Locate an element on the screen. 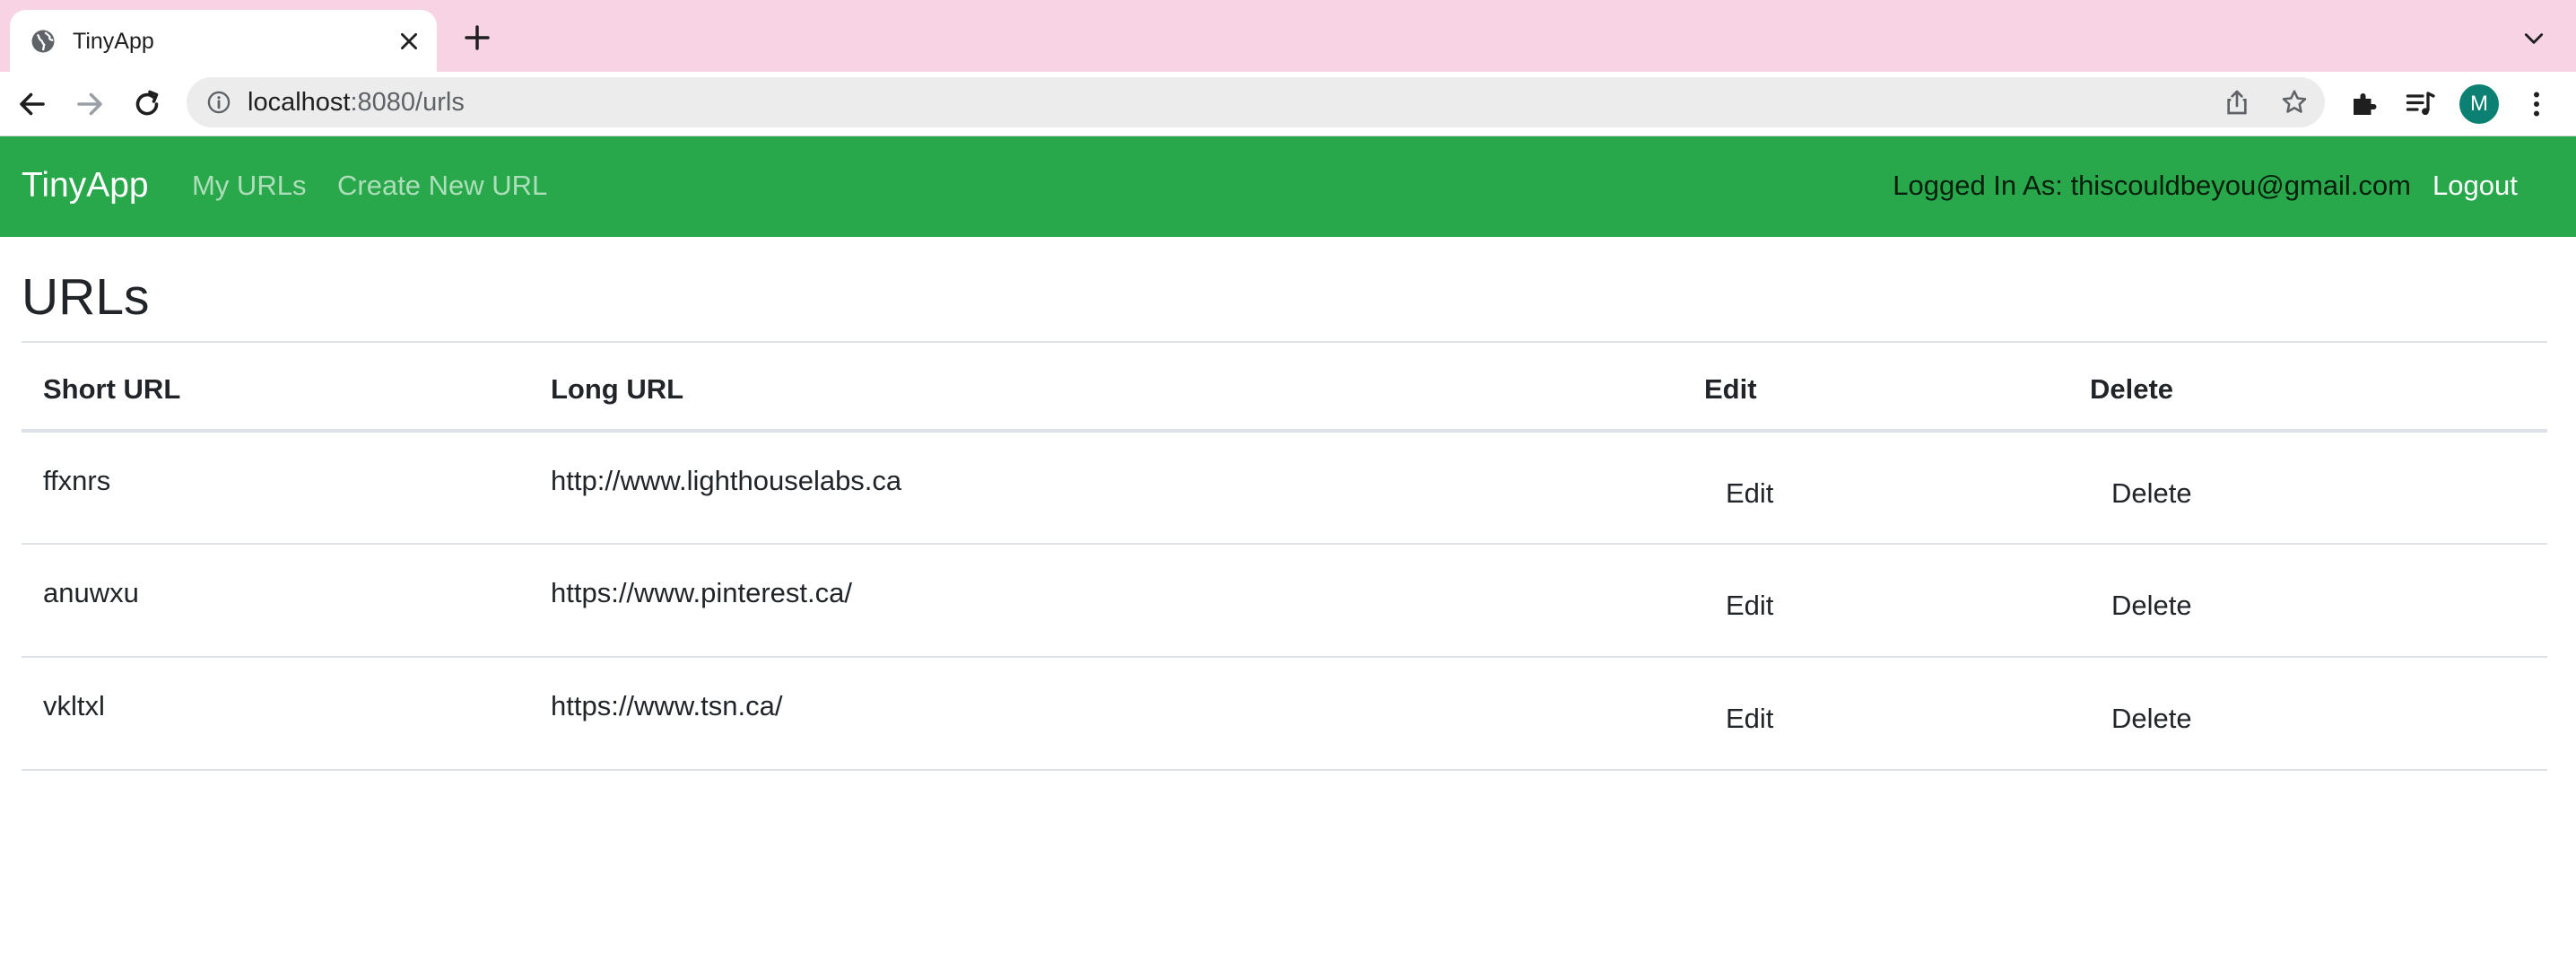 The height and width of the screenshot is (953, 2576). long-url-cell: http://www.lighthouselabs.ca is located at coordinates (1106, 488).